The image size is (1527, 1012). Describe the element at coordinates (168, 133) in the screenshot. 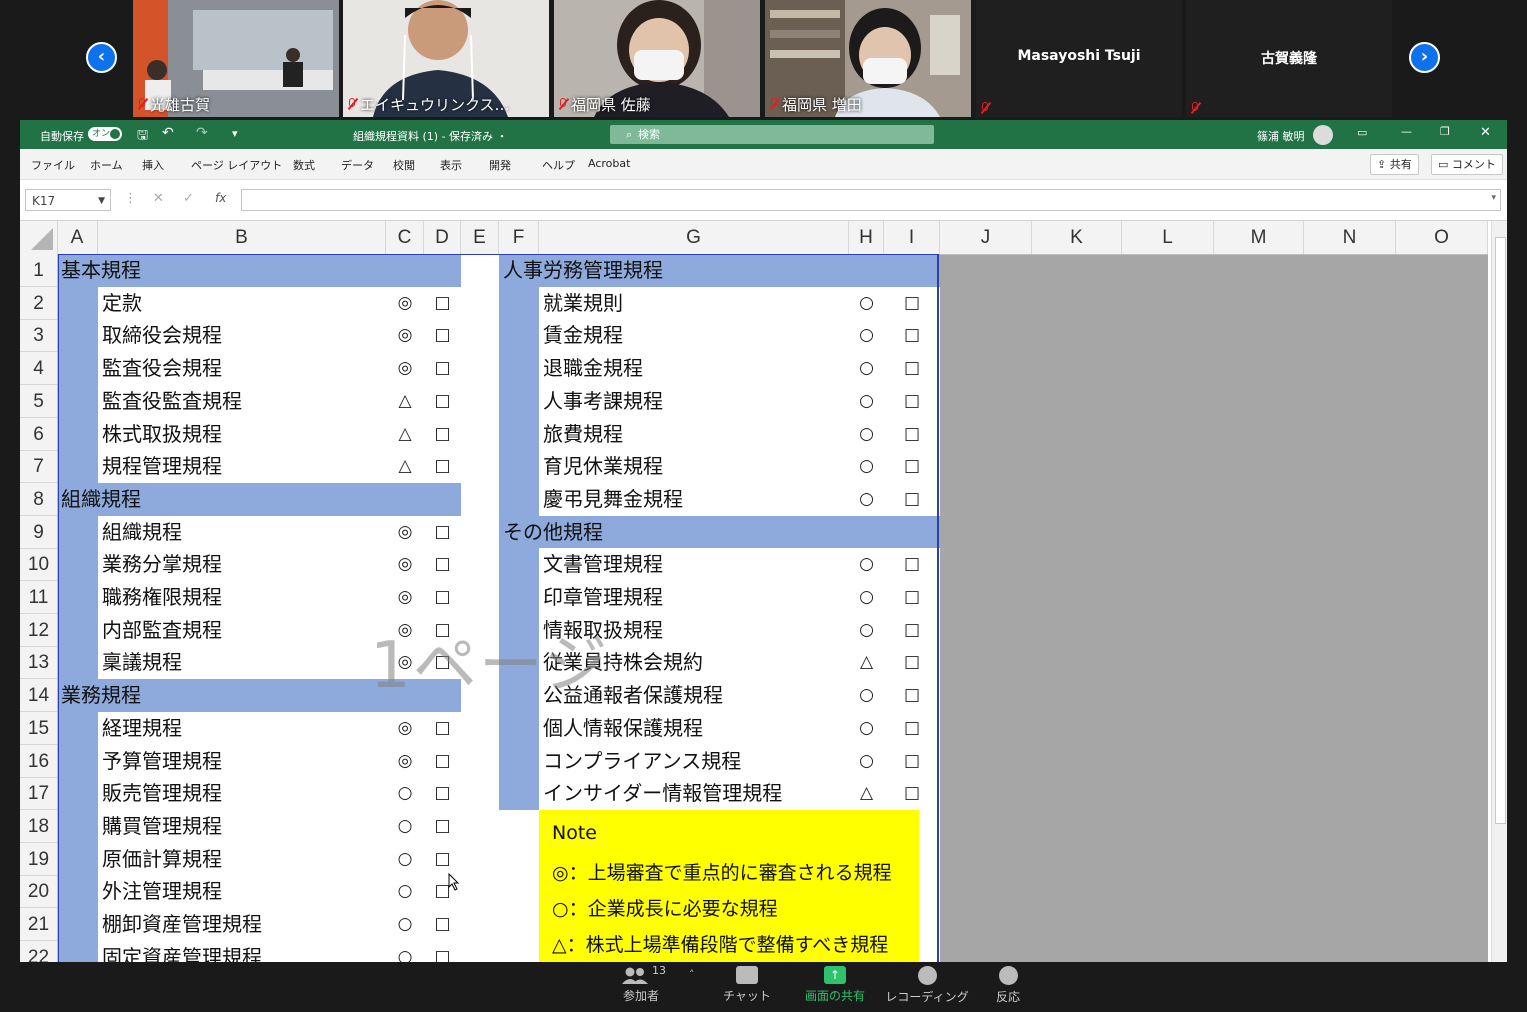

I see `undo-icon: ↶` at that location.